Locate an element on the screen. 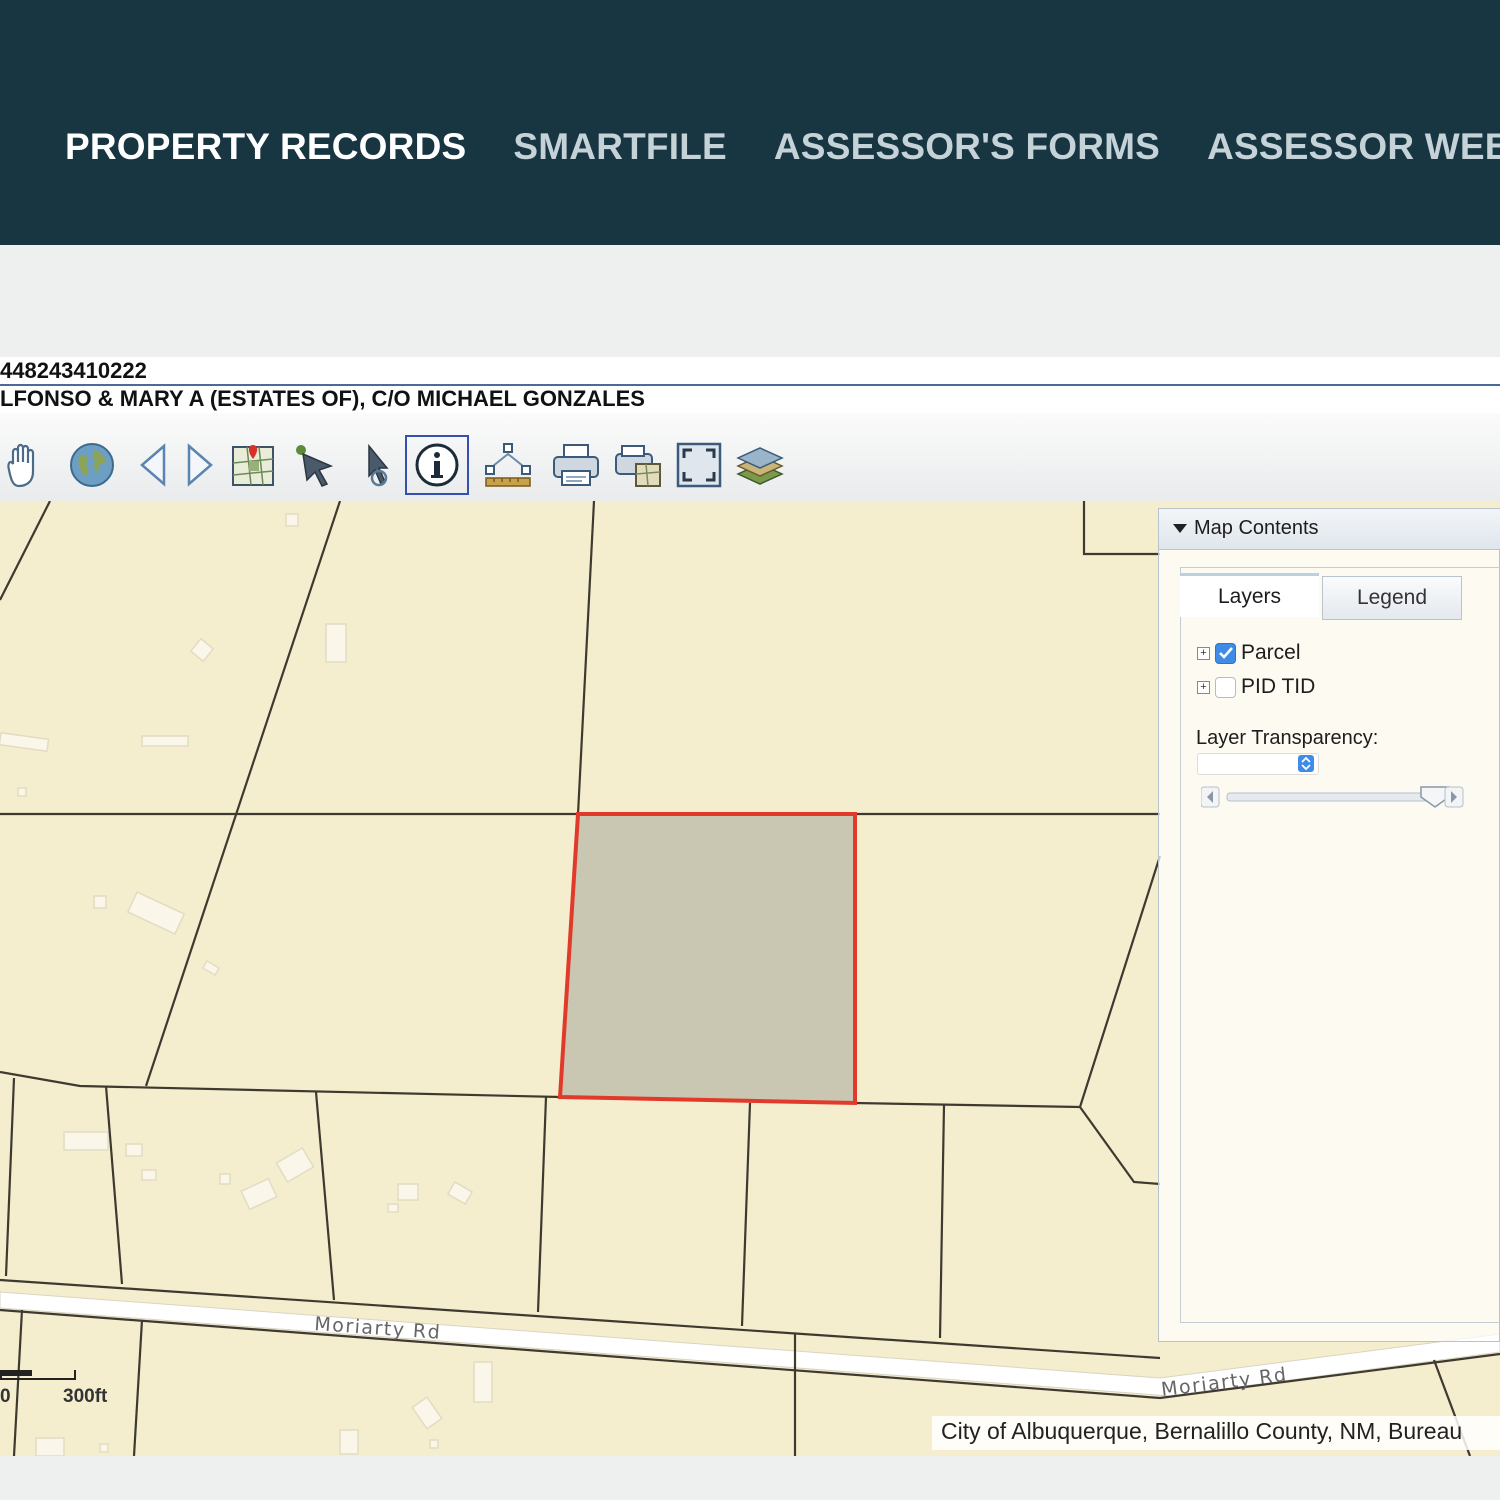 The height and width of the screenshot is (1500, 1500). nav-assessors-forms: ASSESSOR'S FORMS is located at coordinates (967, 147).